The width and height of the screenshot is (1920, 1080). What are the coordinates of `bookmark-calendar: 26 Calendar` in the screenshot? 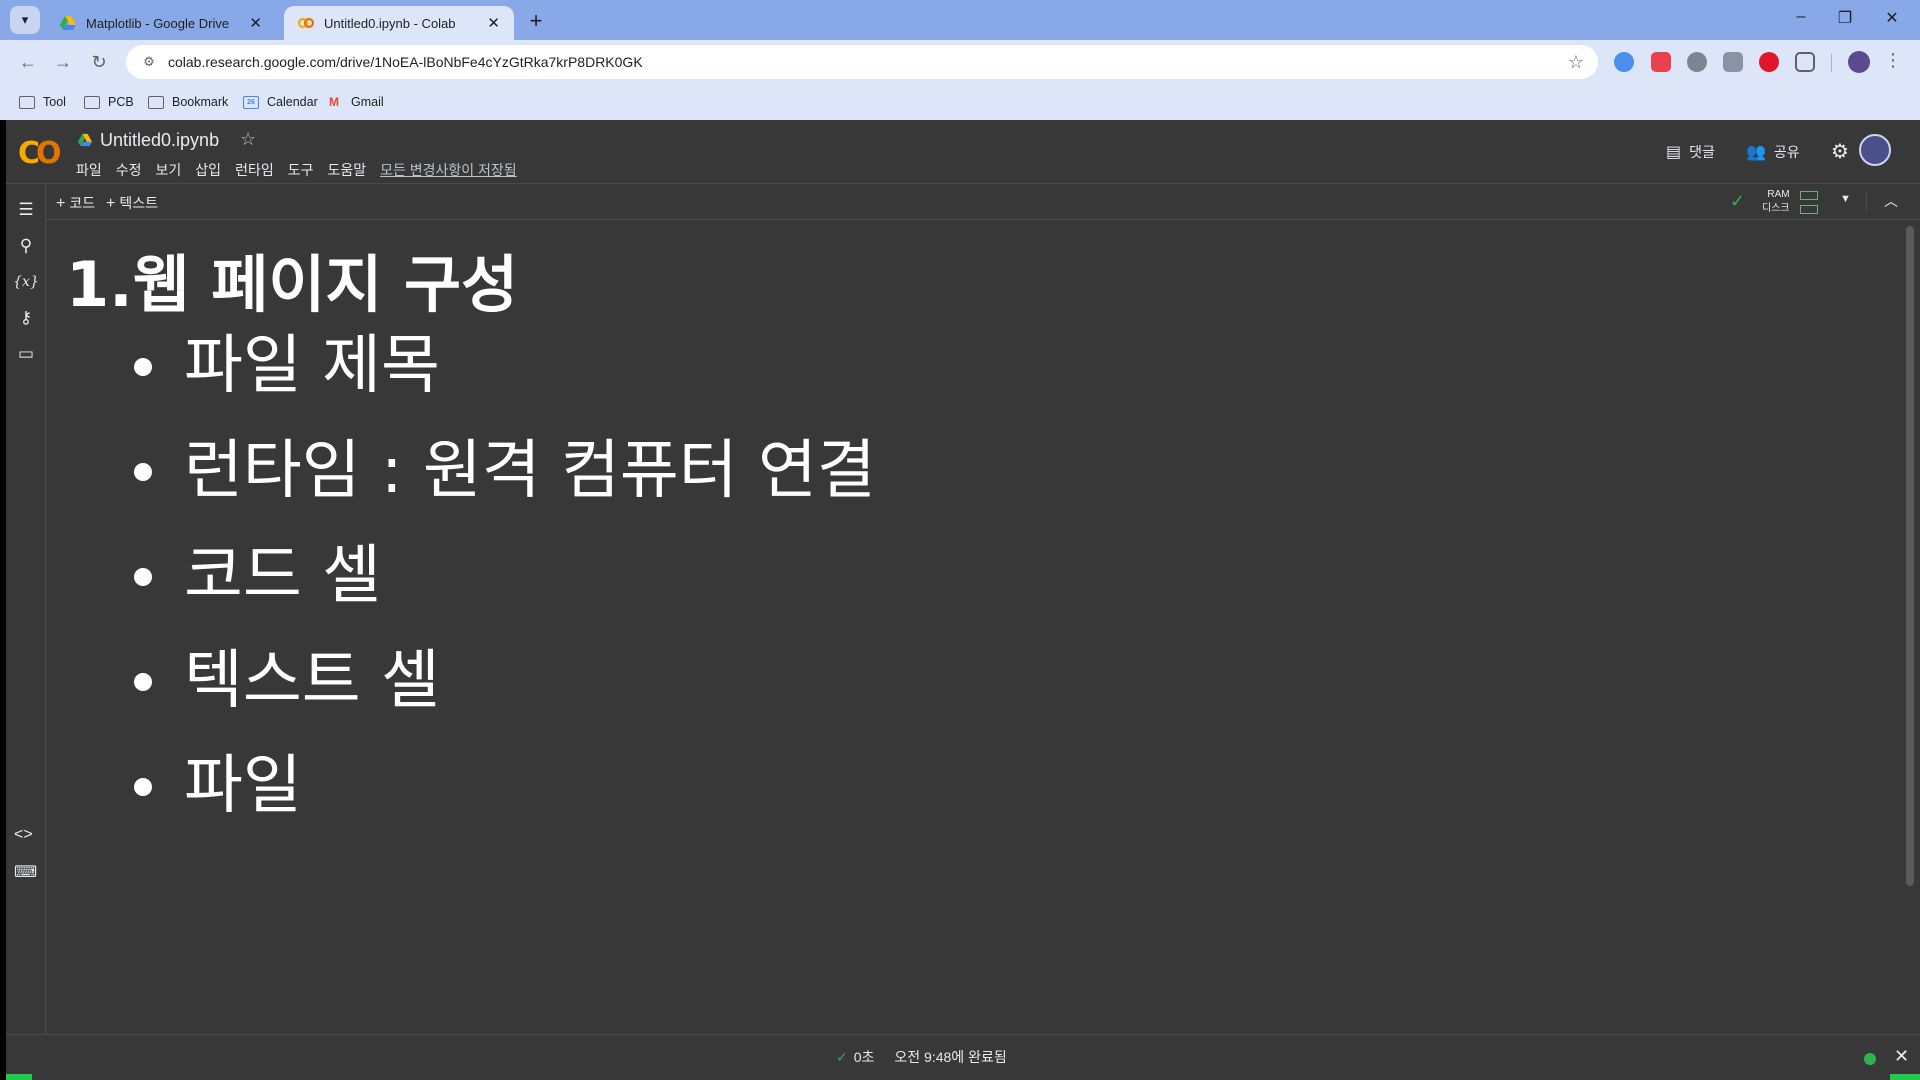 It's located at (280, 102).